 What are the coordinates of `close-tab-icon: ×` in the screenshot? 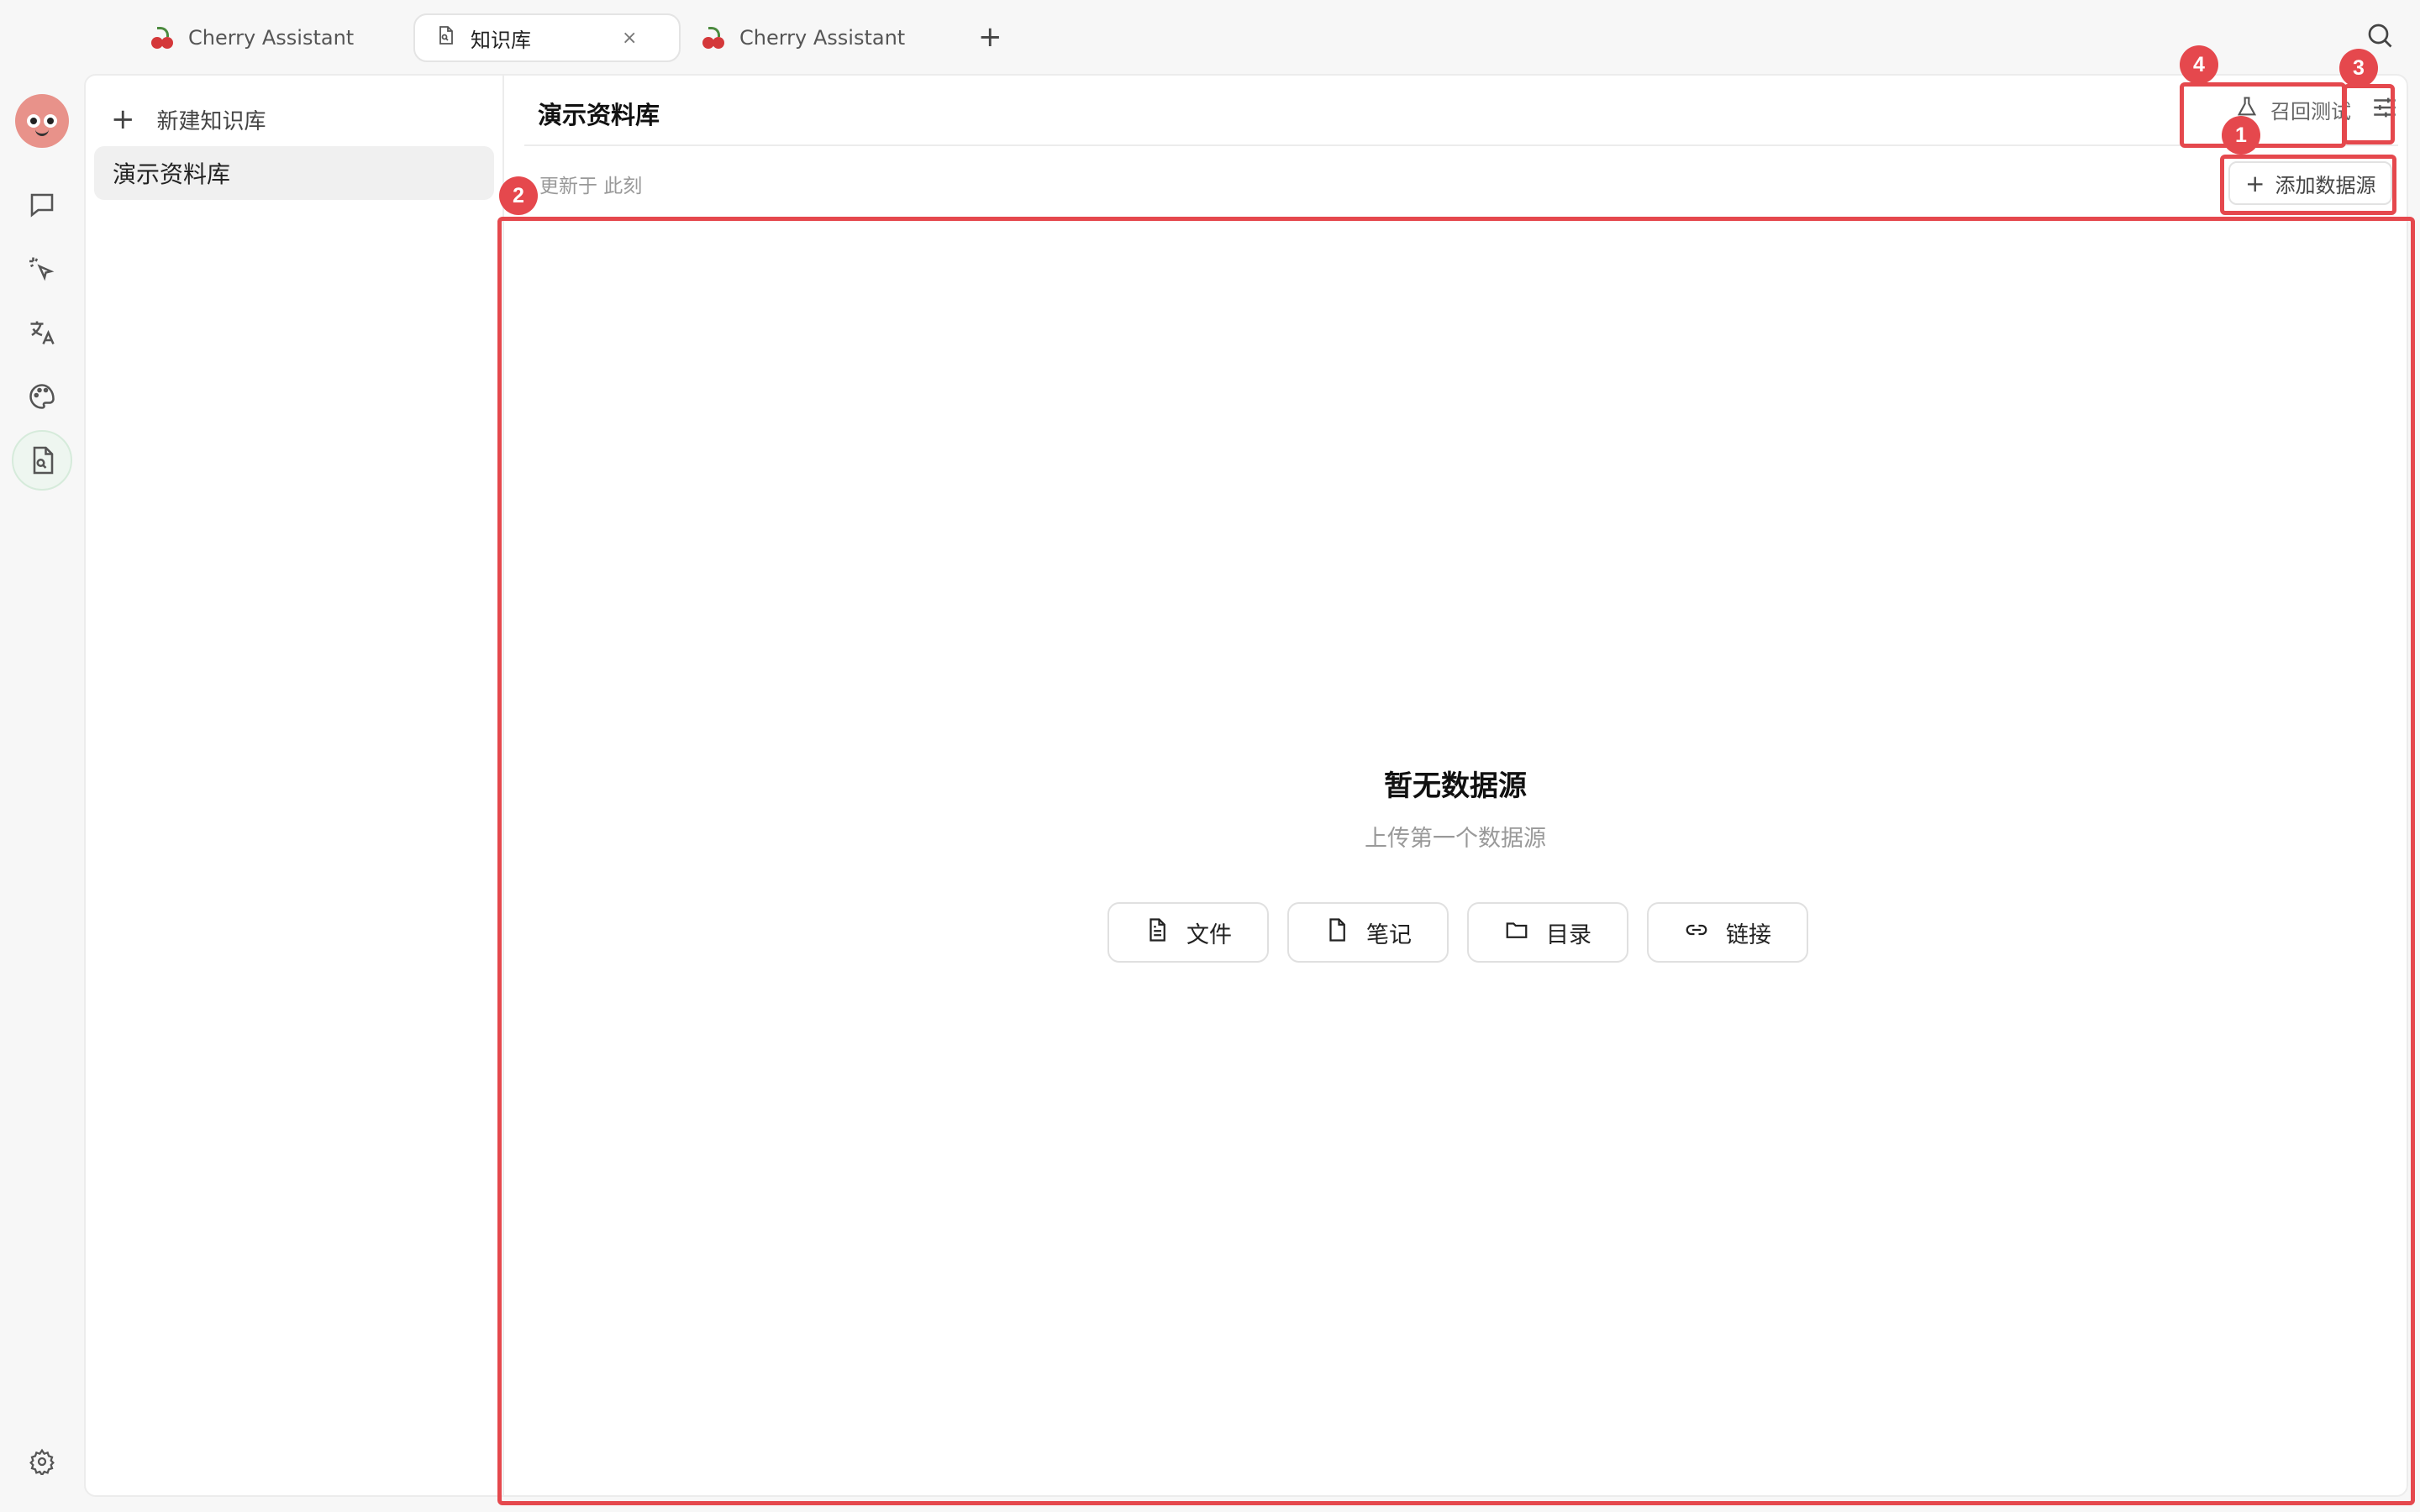 It's located at (629, 38).